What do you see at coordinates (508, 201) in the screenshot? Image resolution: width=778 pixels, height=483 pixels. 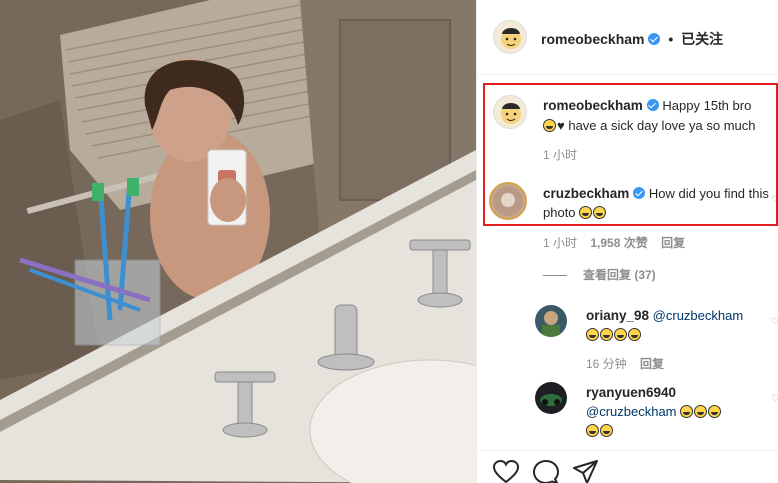 I see `commenter-avatar` at bounding box center [508, 201].